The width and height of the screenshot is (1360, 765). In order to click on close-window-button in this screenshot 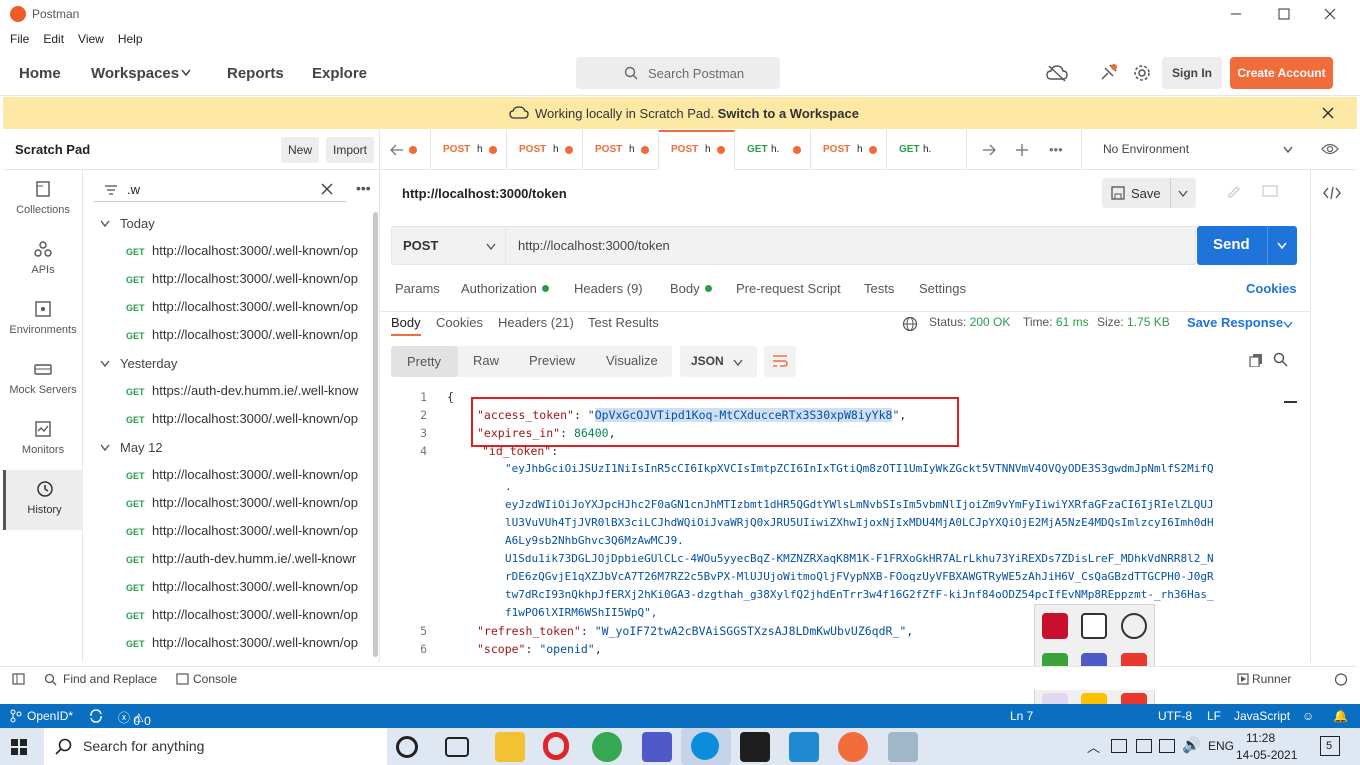, I will do `click(1330, 14)`.